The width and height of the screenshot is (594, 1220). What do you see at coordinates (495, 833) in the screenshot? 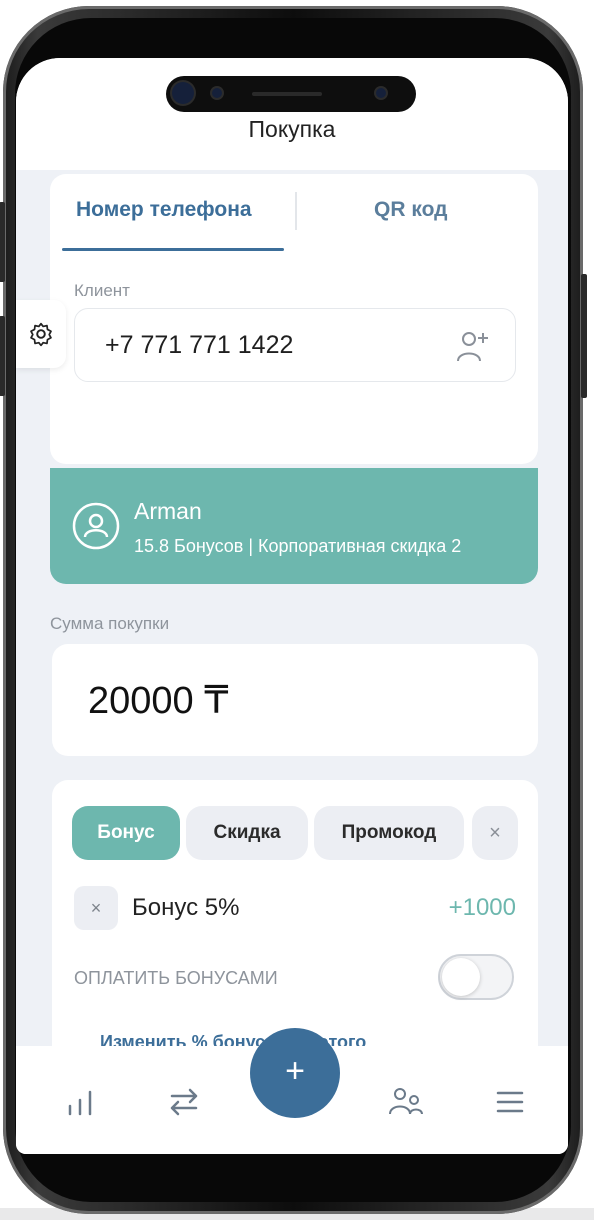
I see `close-icon: ×` at bounding box center [495, 833].